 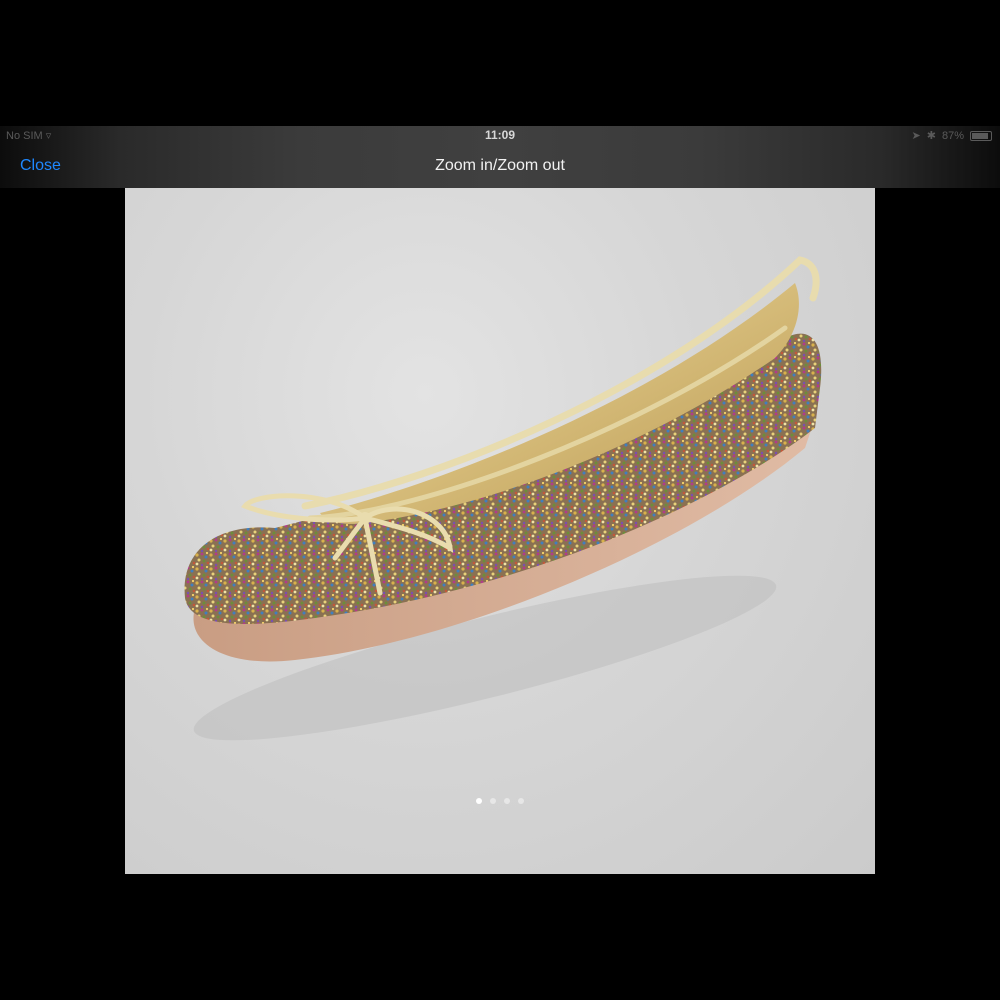 I want to click on navigation-bar: Close Zoom in/Zoom out, so click(x=500, y=167).